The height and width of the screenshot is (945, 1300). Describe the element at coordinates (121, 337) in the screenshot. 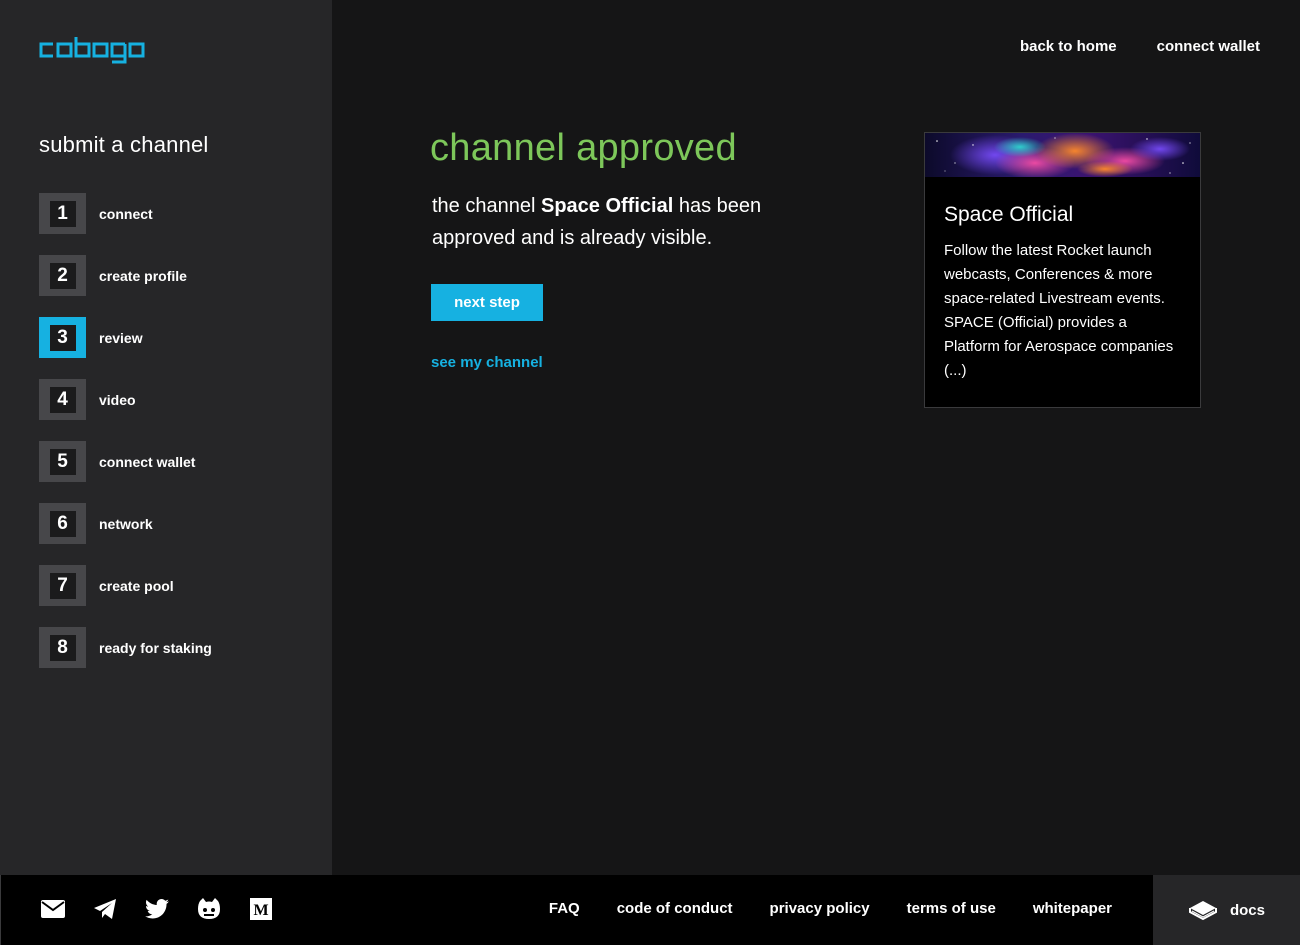

I see `step-label: review` at that location.